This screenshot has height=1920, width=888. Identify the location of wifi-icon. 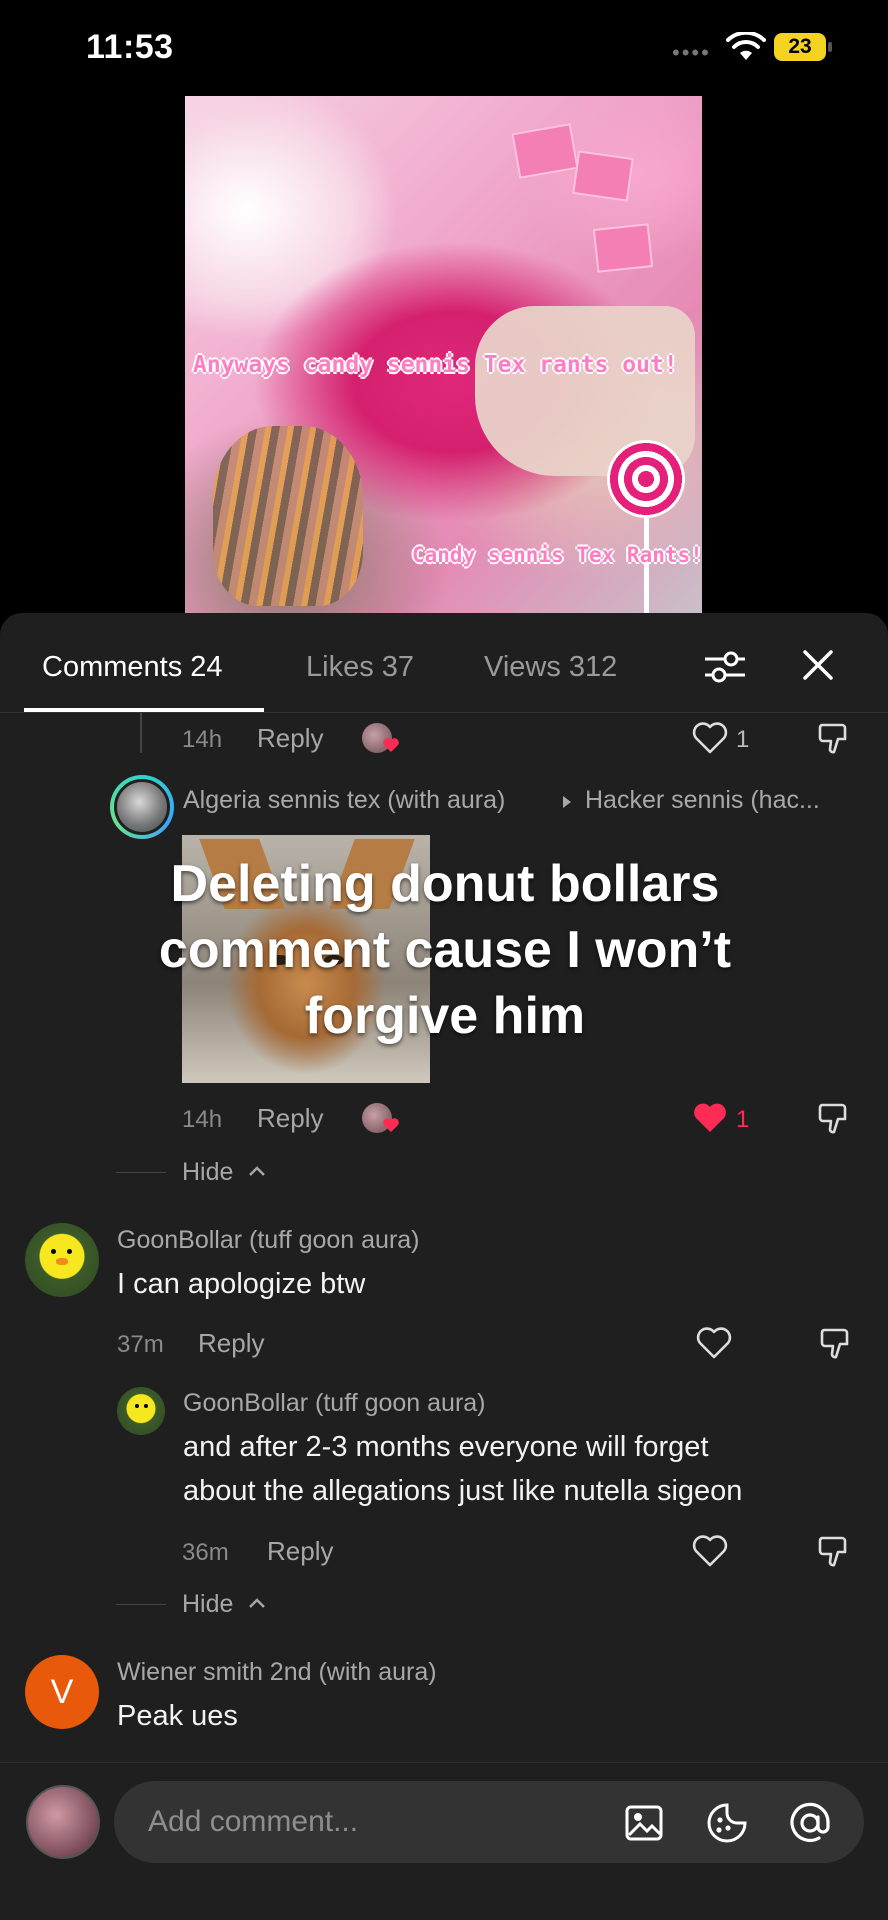
(746, 46).